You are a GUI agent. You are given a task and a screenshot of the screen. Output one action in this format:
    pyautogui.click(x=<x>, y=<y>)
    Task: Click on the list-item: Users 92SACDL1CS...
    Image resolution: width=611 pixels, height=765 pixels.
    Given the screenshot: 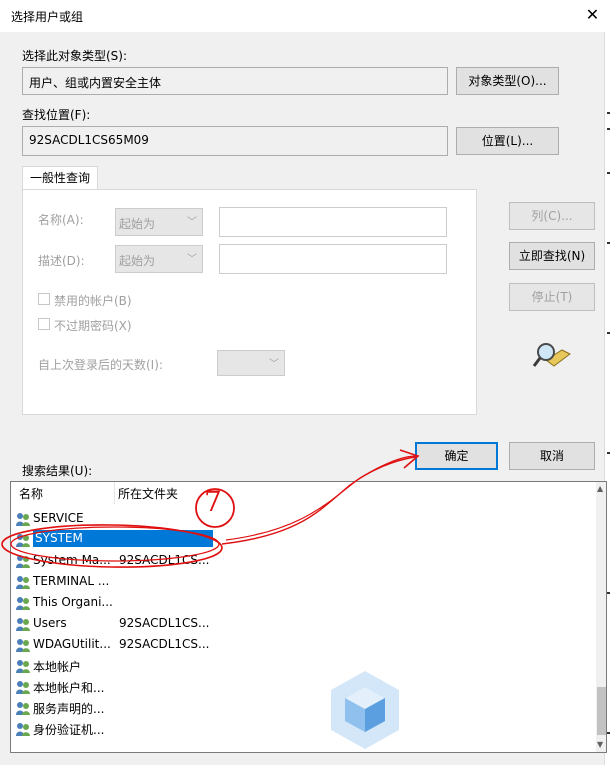 What is the action you would take?
    pyautogui.click(x=295, y=624)
    